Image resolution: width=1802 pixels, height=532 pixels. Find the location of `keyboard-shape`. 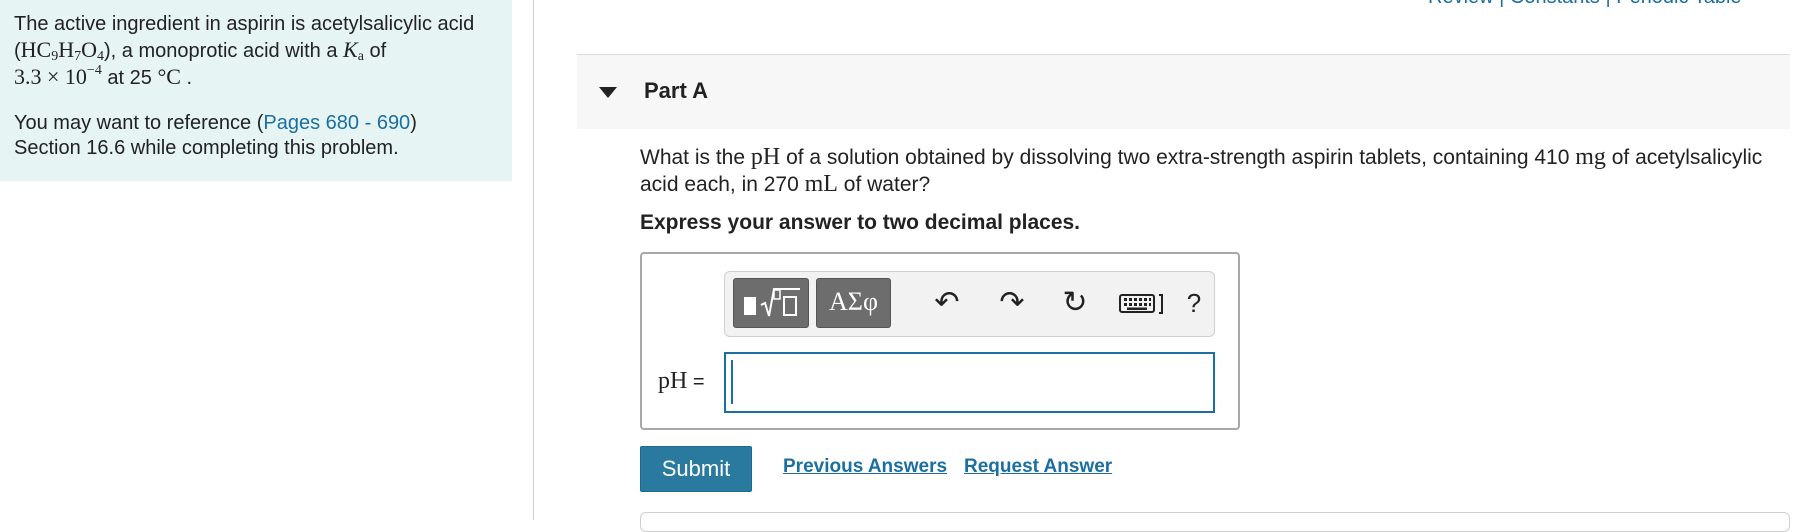

keyboard-shape is located at coordinates (1141, 304).